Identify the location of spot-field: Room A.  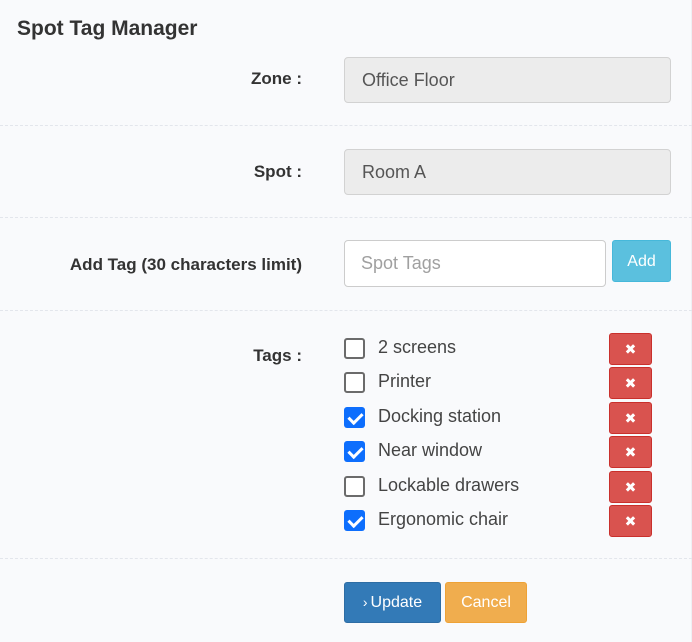
(507, 172).